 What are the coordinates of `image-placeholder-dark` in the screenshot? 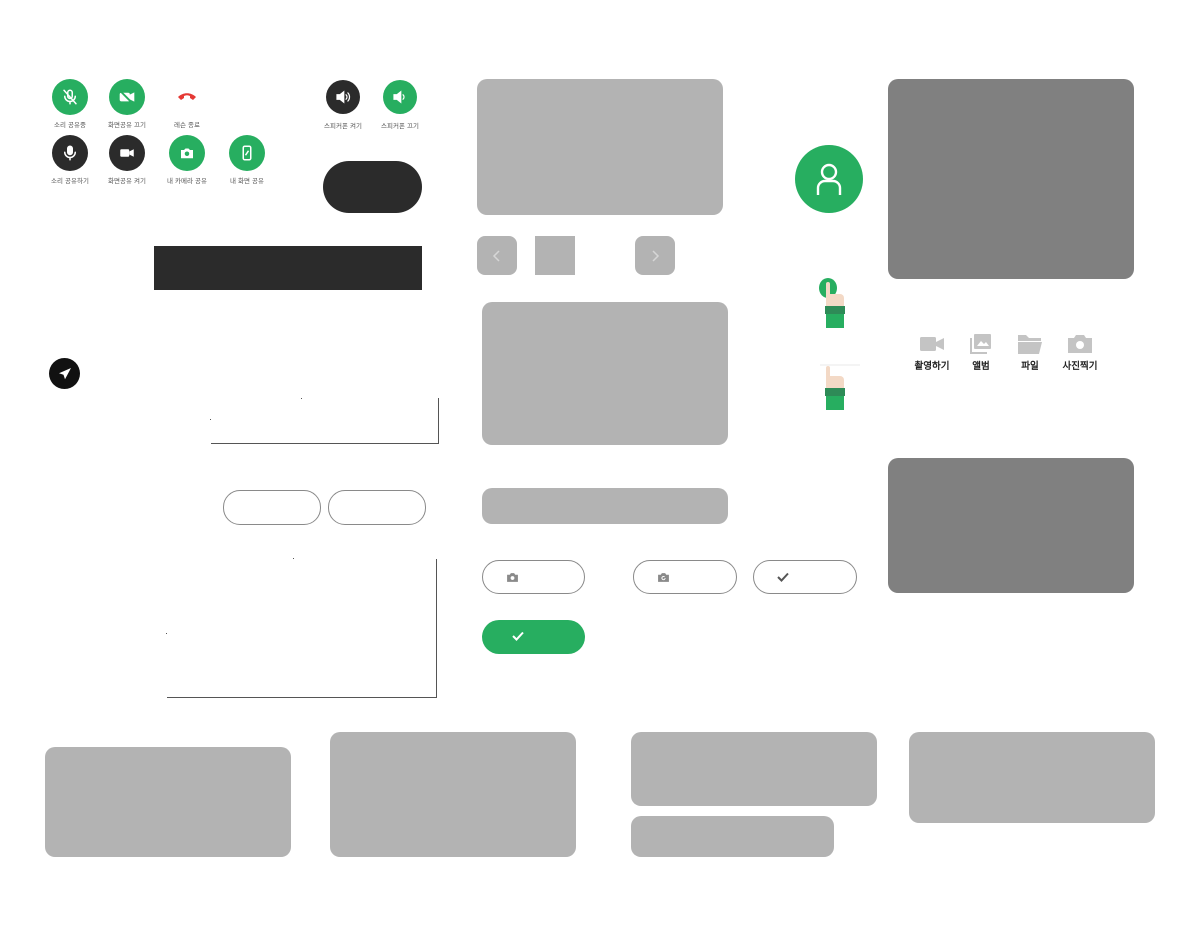 It's located at (1011, 525).